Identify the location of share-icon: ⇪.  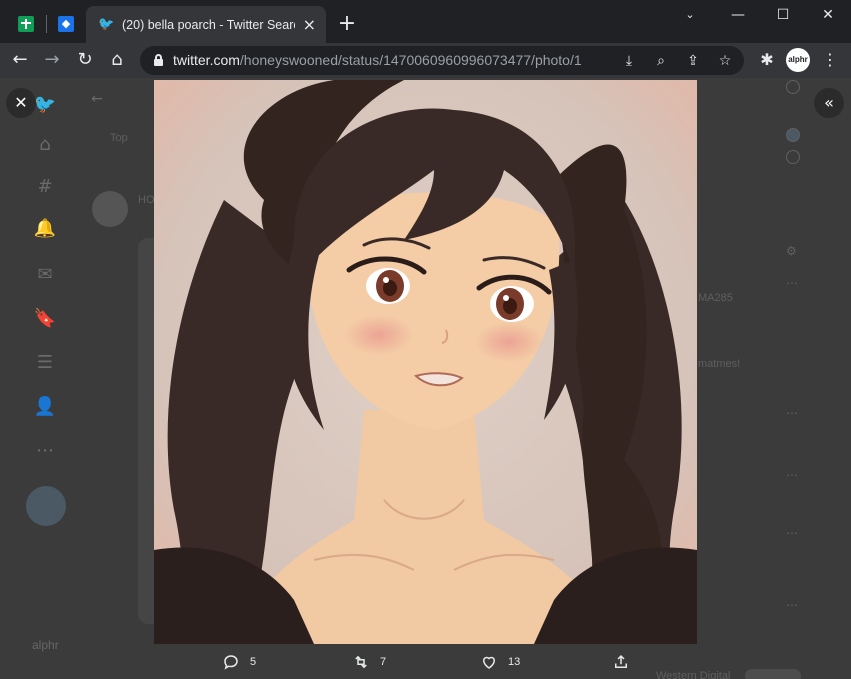
(693, 61).